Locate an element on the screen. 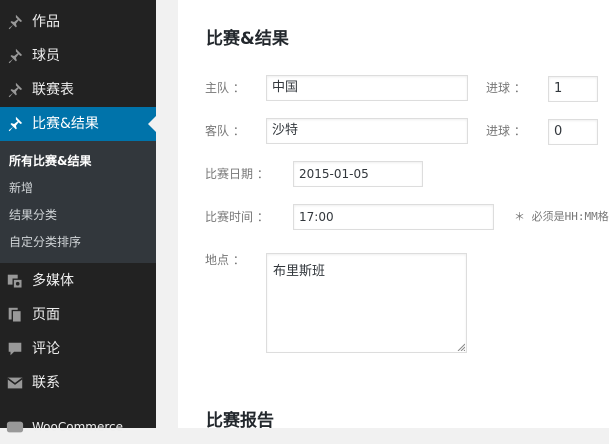  match-time-label: 比赛时间 ： is located at coordinates (237, 217).